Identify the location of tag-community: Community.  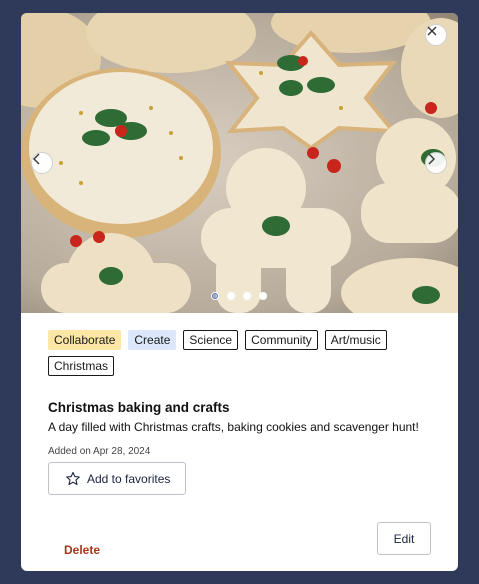
(281, 340).